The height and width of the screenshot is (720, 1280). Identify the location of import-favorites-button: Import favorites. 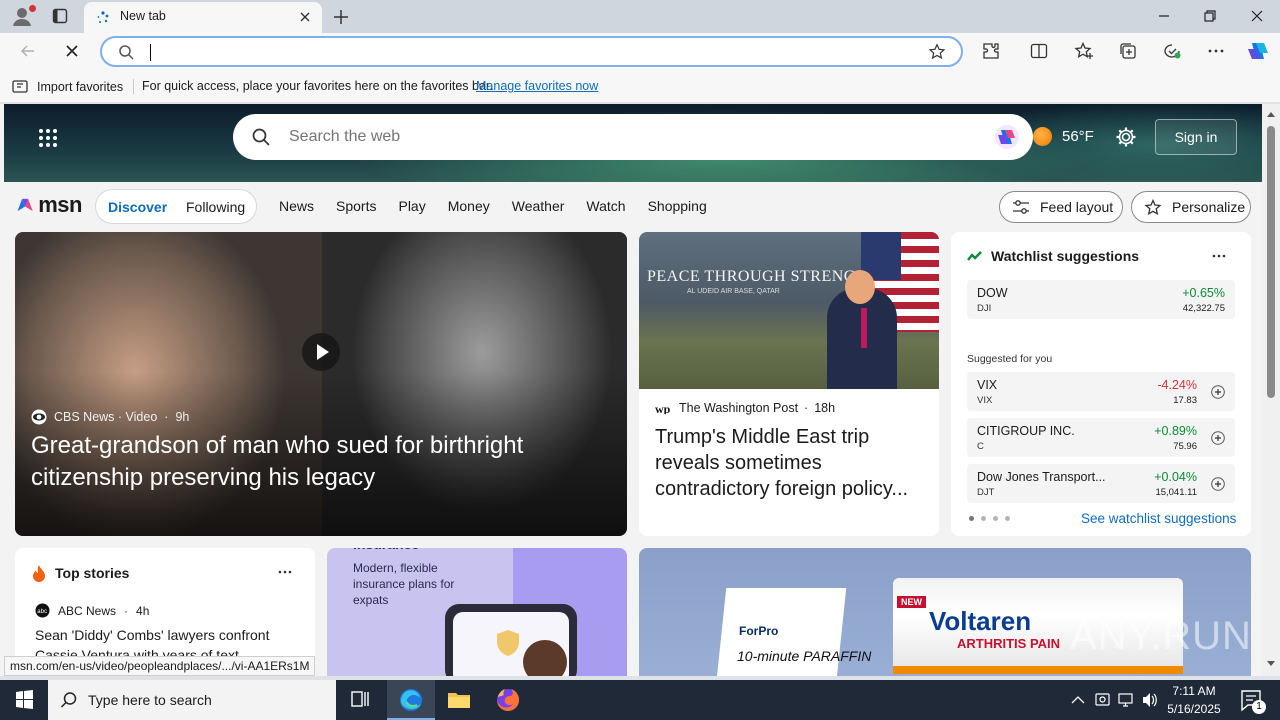
(67, 87).